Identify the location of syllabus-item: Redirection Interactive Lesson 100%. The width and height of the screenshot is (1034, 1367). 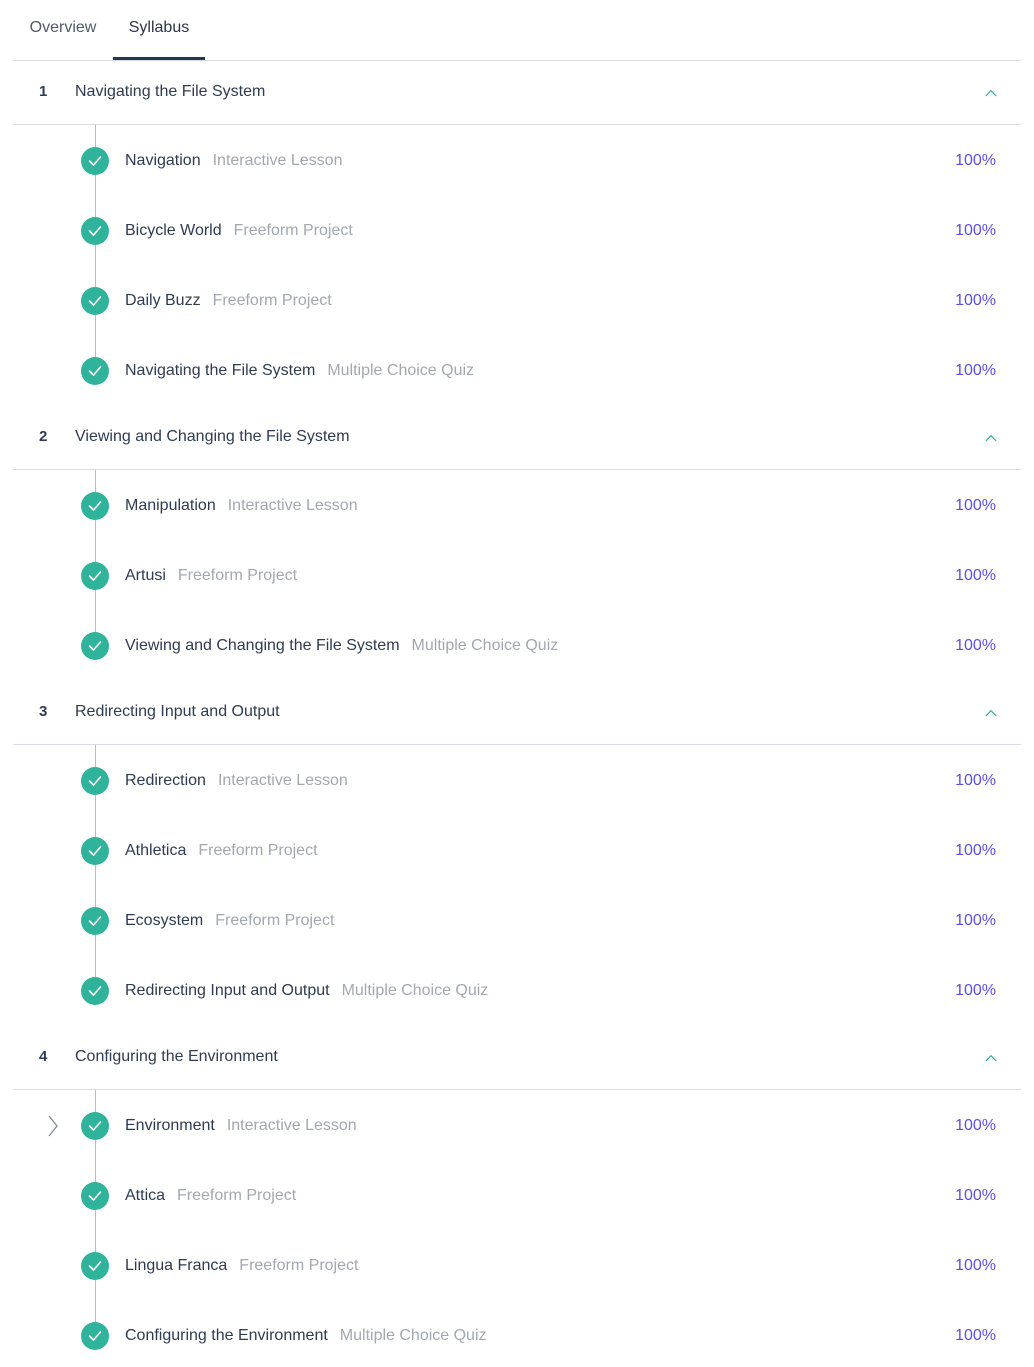
(517, 781).